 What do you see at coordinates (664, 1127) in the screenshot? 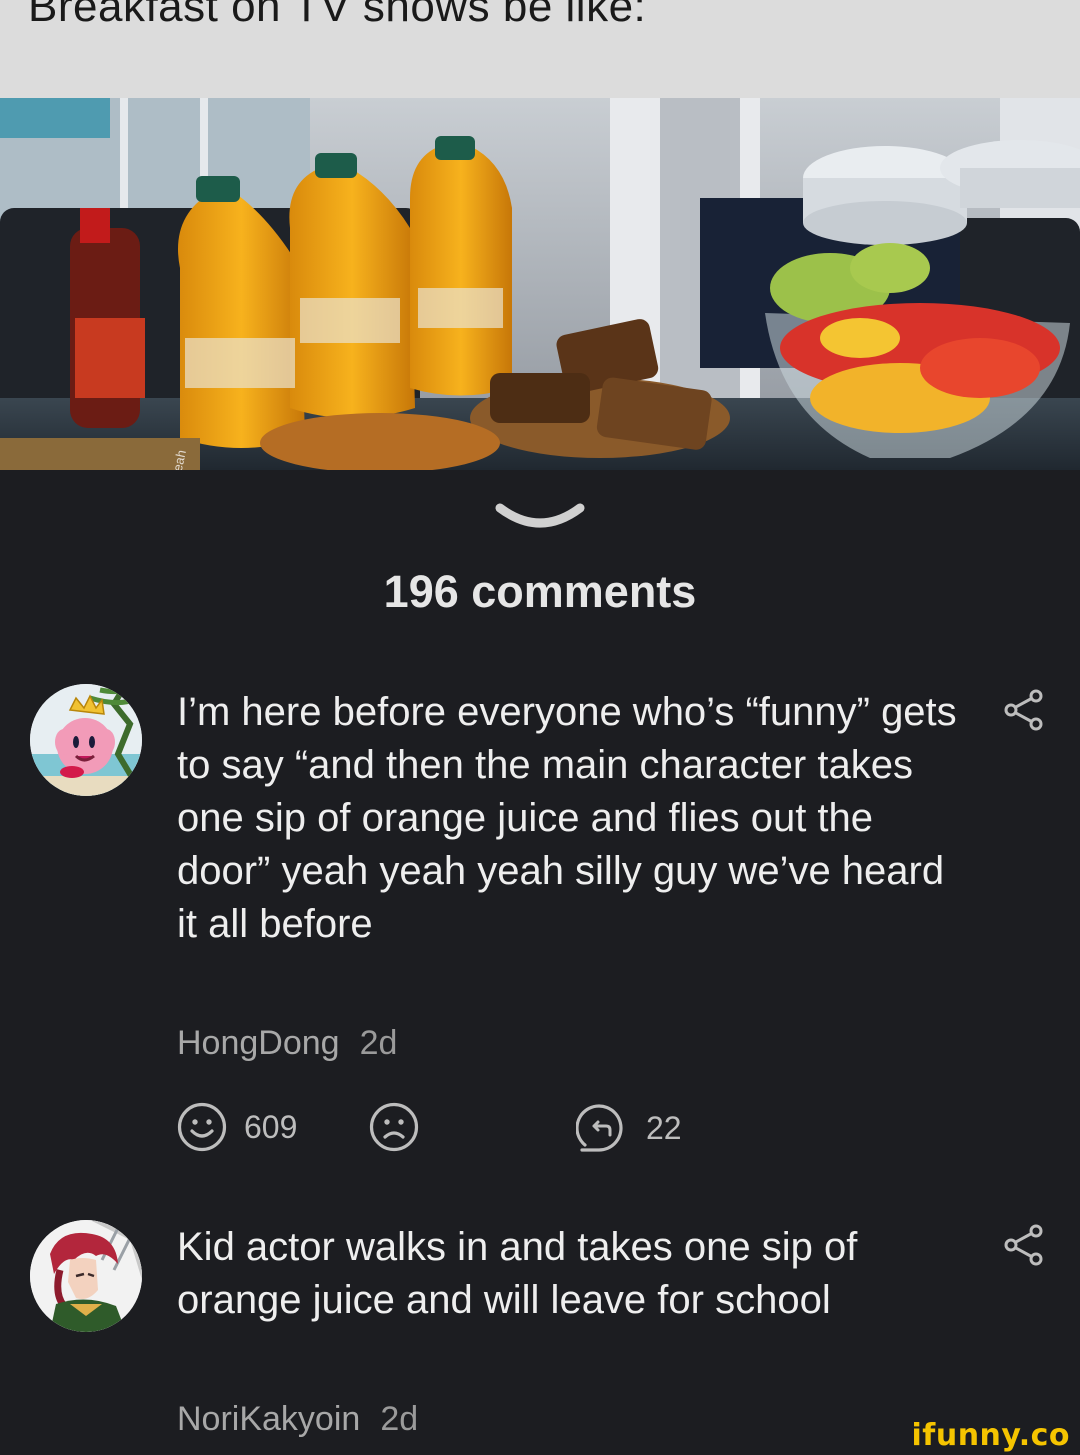
I see `reply-count: 22` at bounding box center [664, 1127].